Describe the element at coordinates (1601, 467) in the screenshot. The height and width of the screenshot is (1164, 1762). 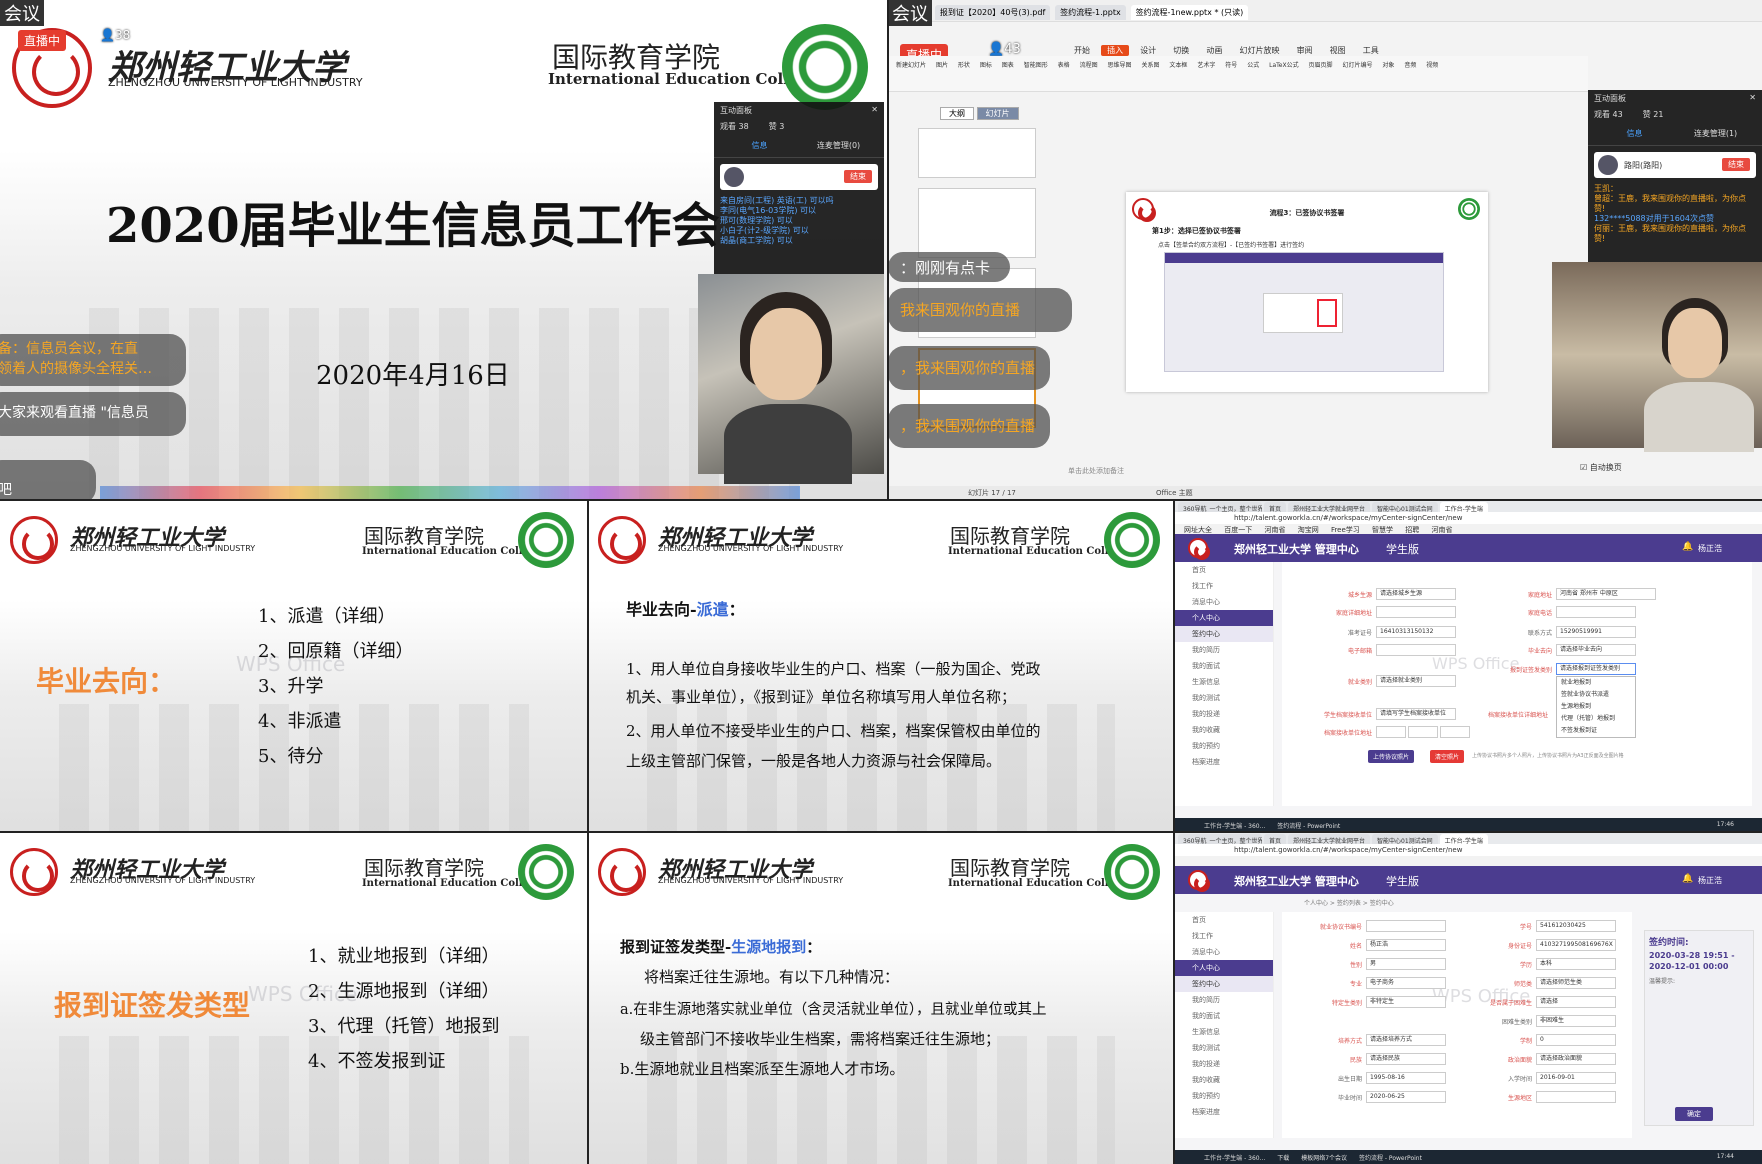
I see `auto-page-toggle: ☑ 自动换页` at that location.